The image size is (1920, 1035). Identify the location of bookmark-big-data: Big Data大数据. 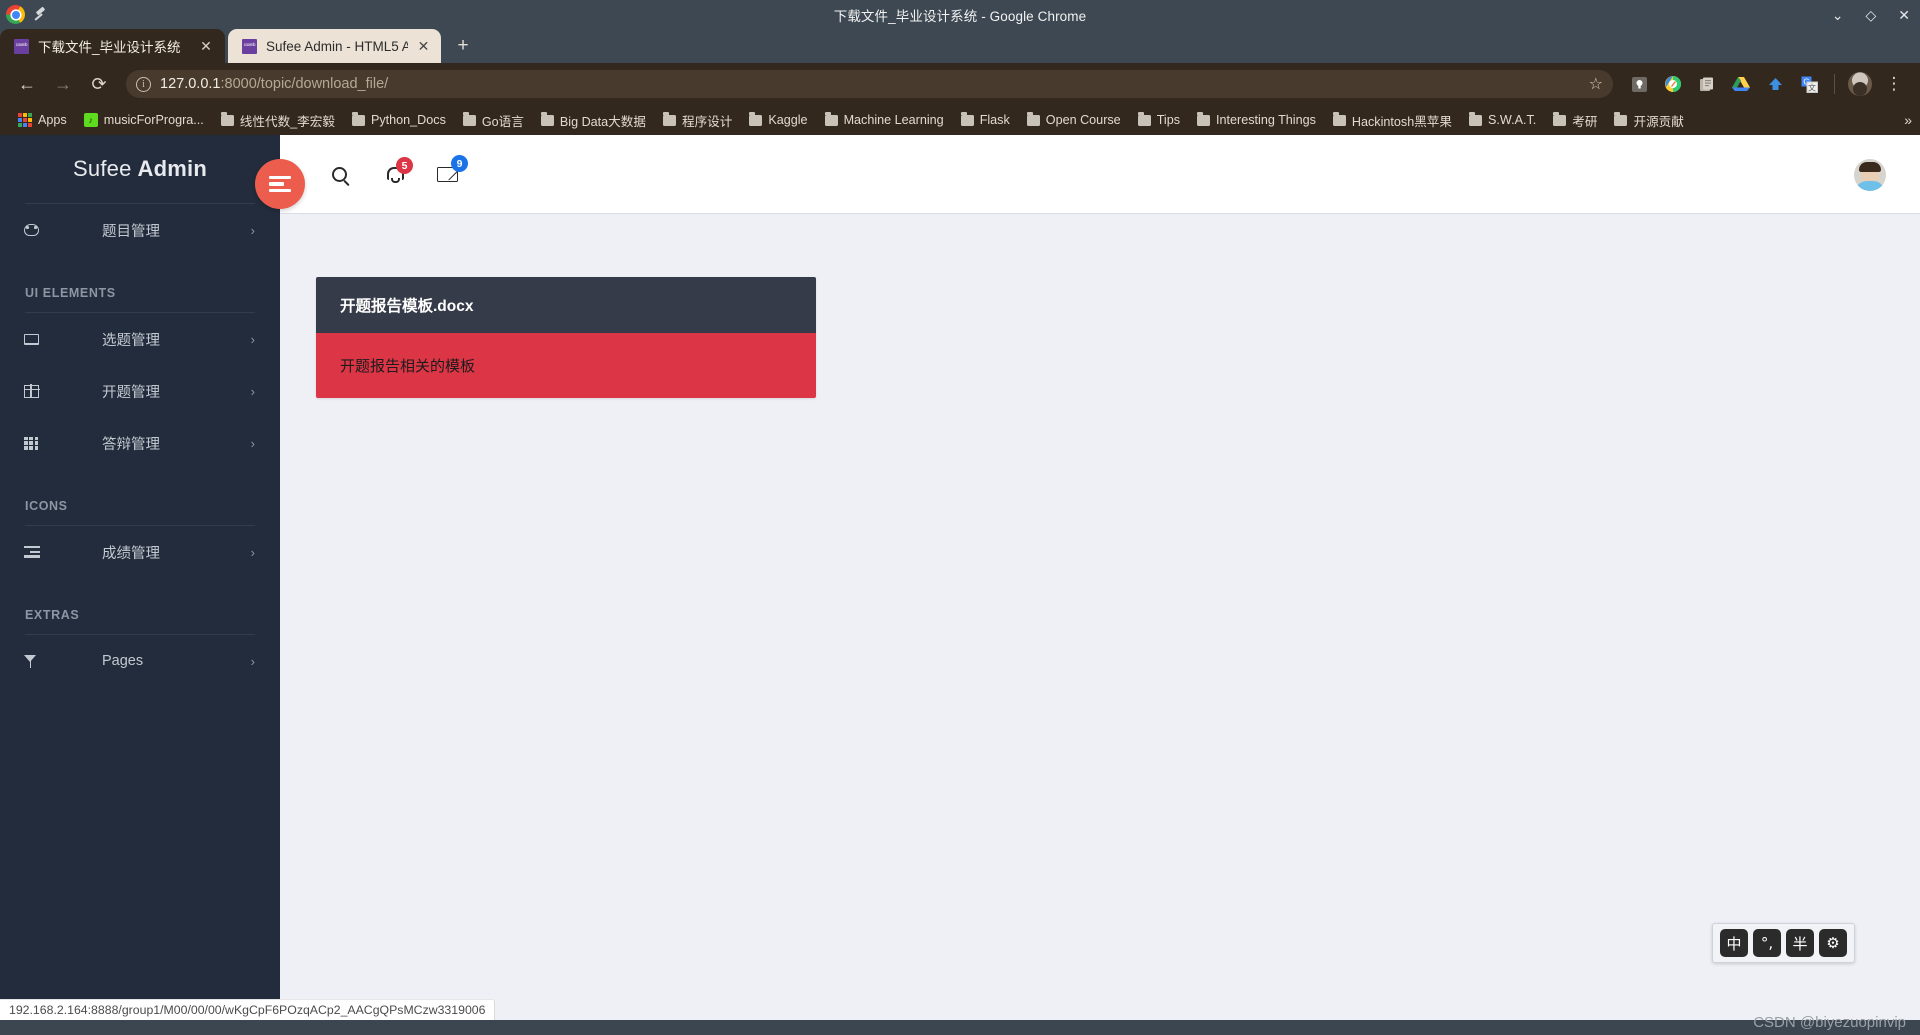
(593, 120).